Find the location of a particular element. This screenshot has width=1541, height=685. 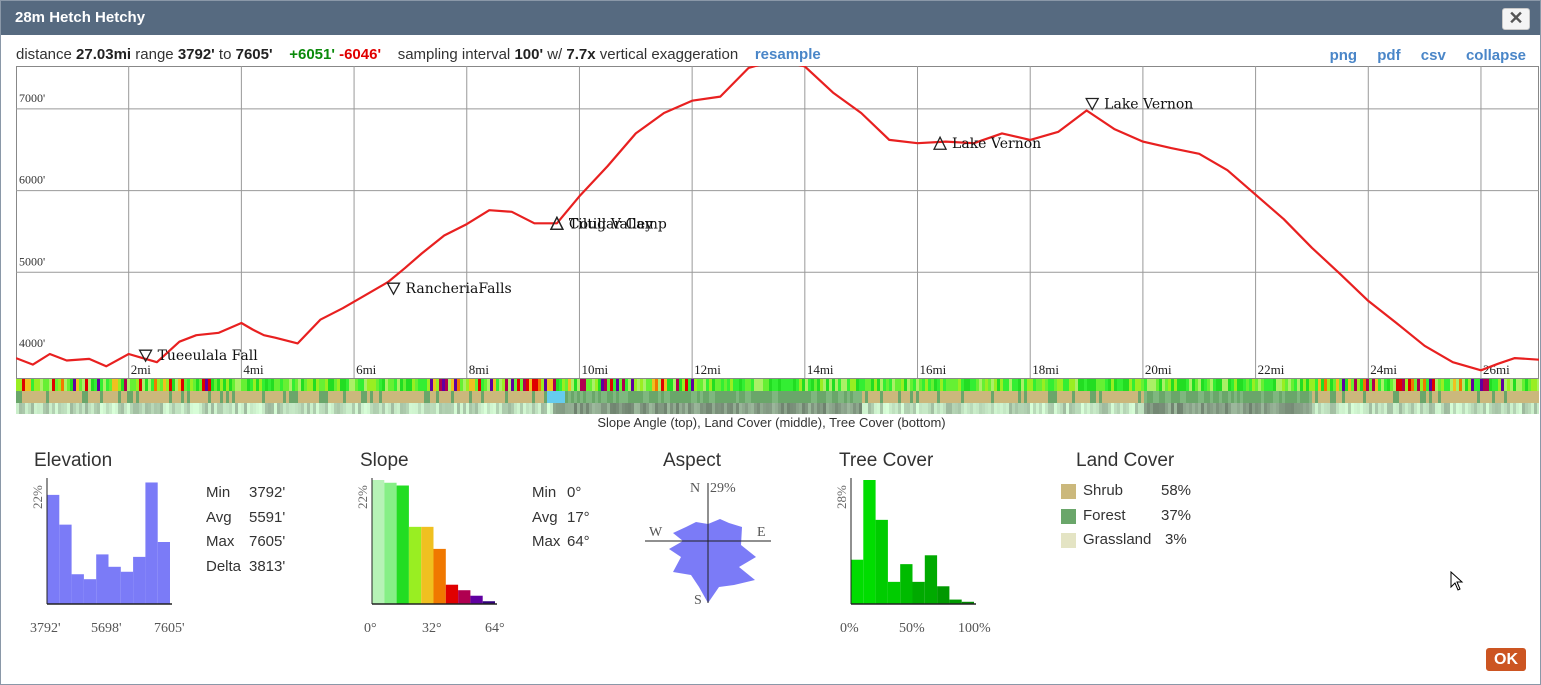

tree-cover-histogram: 28% is located at coordinates (905, 541).